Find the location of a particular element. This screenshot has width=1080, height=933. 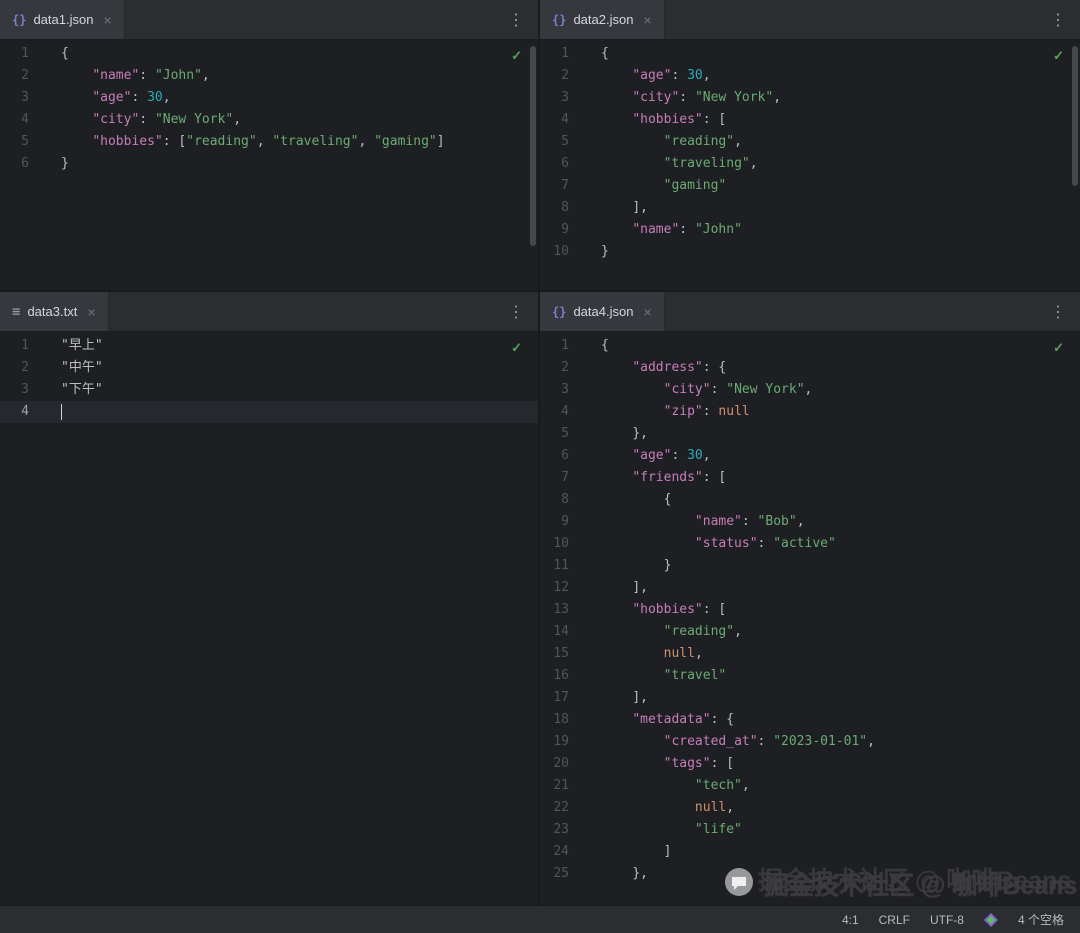

code-line: 12 ], is located at coordinates (810, 588).